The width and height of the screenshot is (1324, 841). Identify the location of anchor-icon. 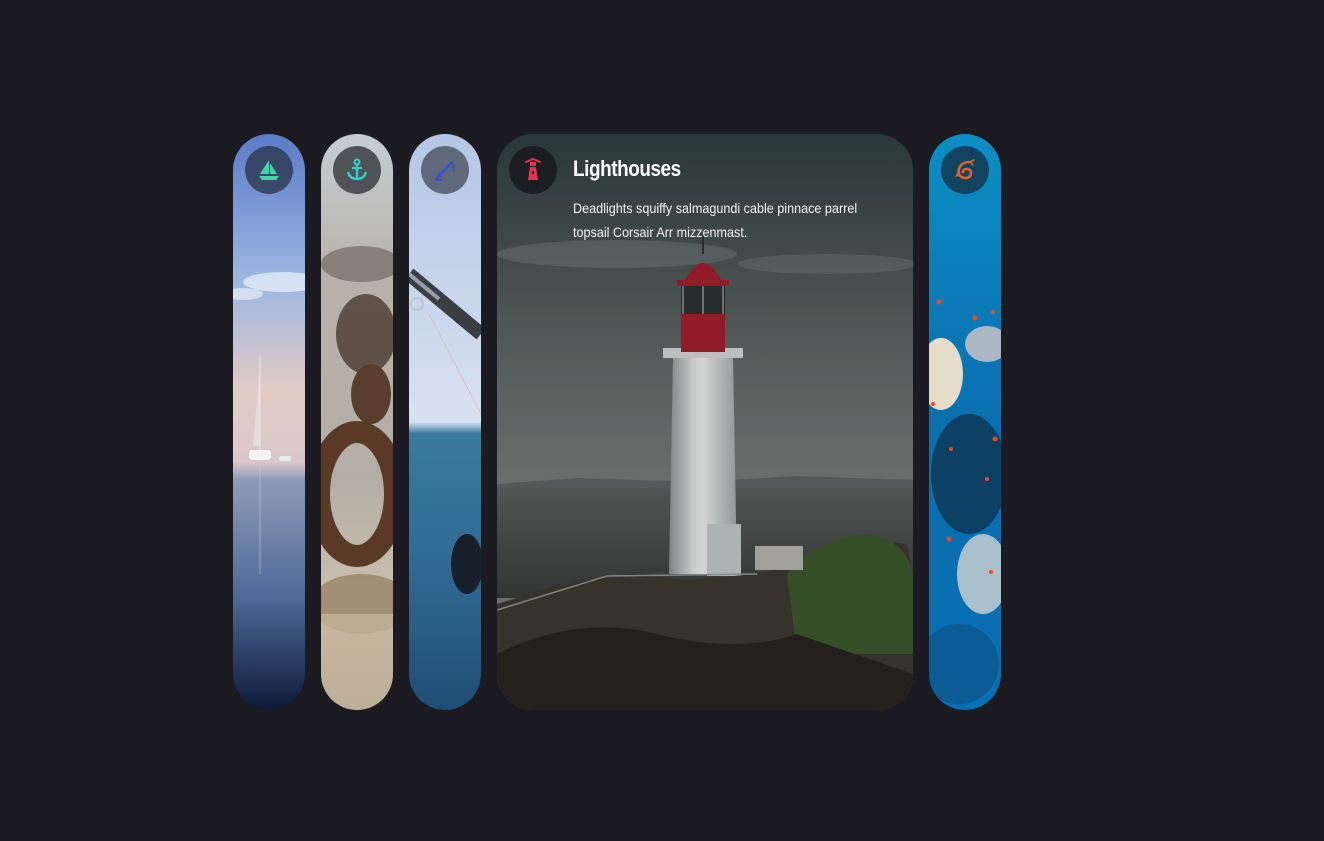
(357, 169).